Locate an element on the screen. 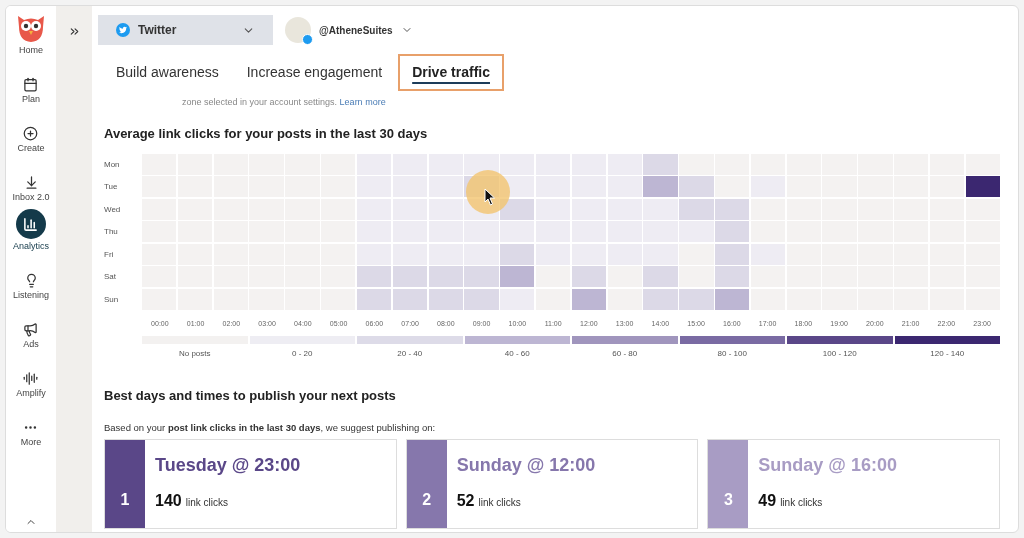 This screenshot has width=1024, height=538. tab: Increase engagement is located at coordinates (314, 72).